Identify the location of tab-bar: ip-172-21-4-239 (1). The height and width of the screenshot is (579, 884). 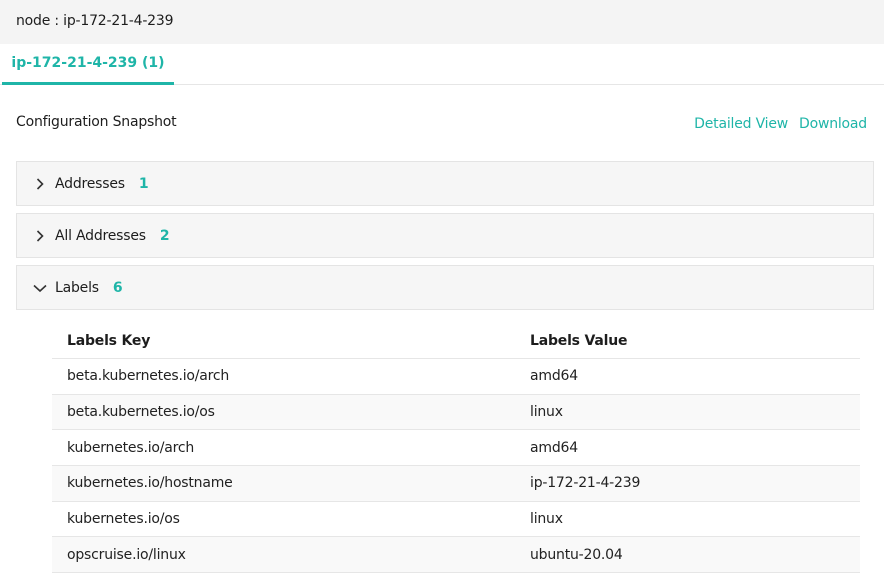
(442, 64).